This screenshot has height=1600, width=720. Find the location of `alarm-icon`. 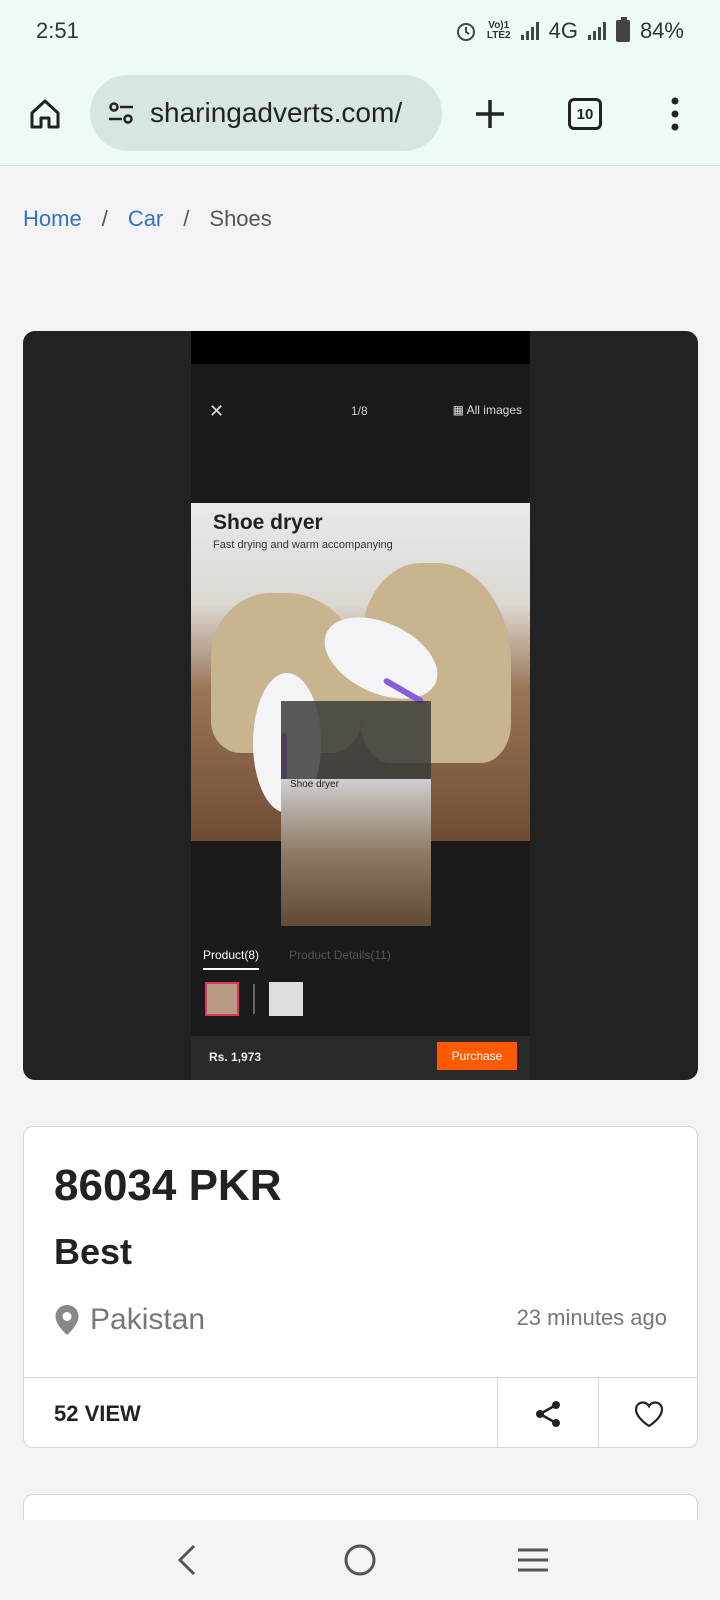

alarm-icon is located at coordinates (465, 32).